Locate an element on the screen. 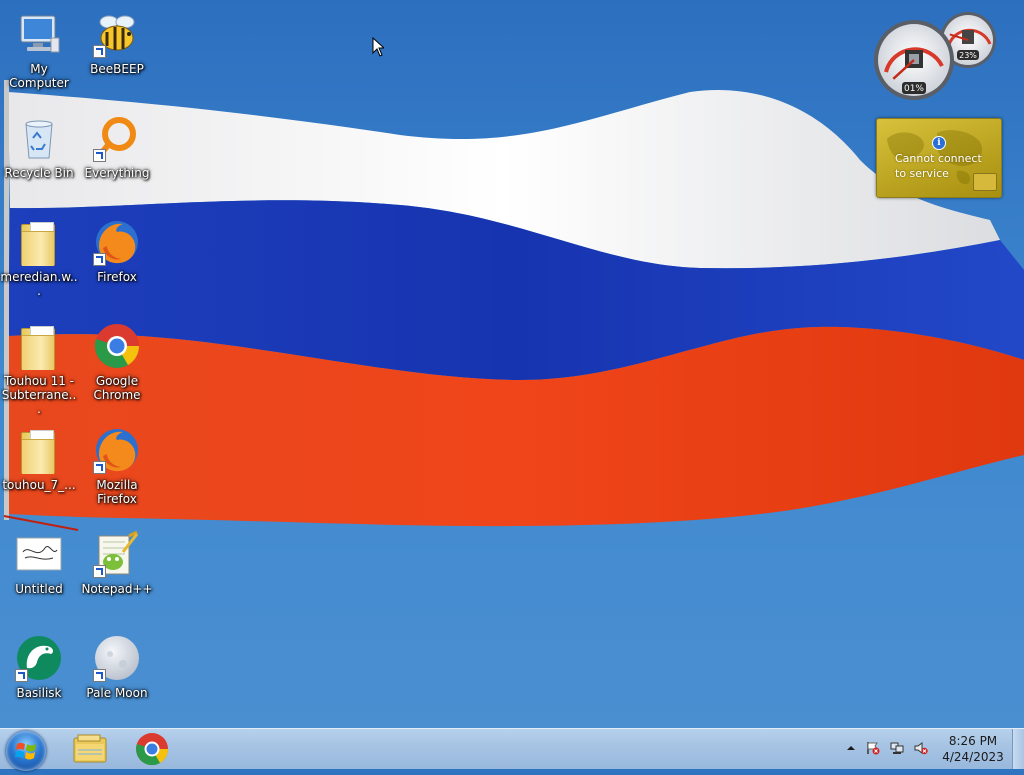 The width and height of the screenshot is (1024, 775). desktop-icon-label: My Computer is located at coordinates (39, 76).